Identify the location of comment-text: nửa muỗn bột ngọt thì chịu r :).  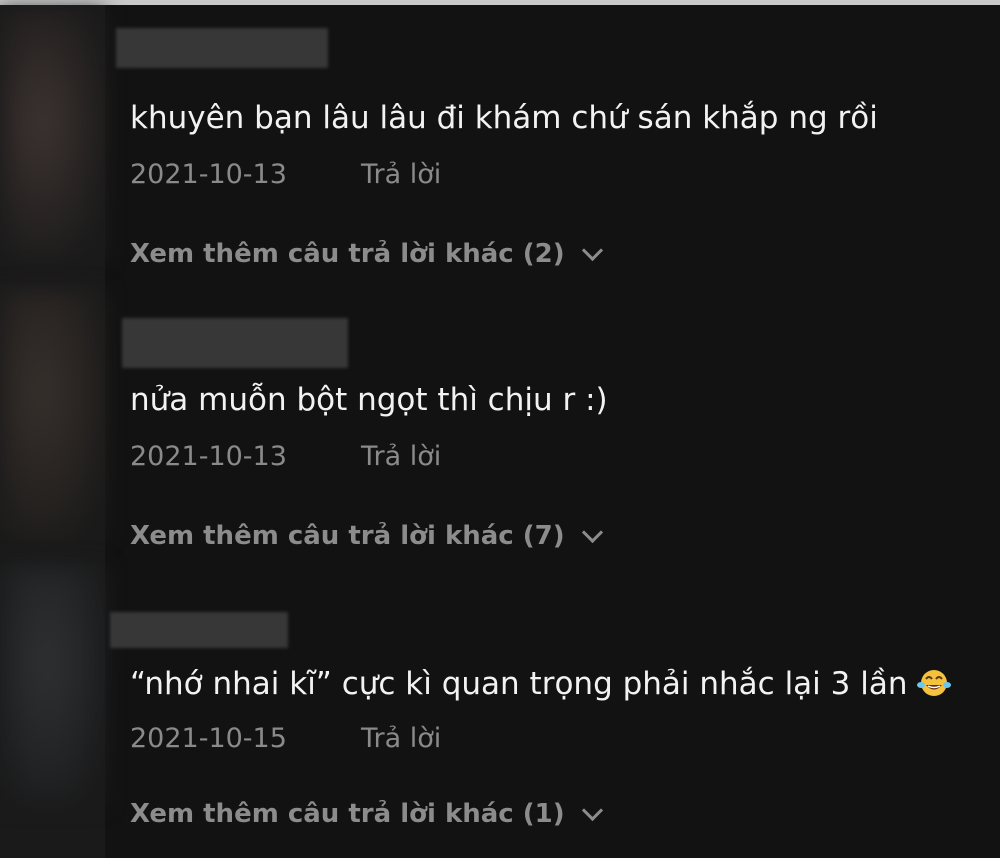
(369, 400).